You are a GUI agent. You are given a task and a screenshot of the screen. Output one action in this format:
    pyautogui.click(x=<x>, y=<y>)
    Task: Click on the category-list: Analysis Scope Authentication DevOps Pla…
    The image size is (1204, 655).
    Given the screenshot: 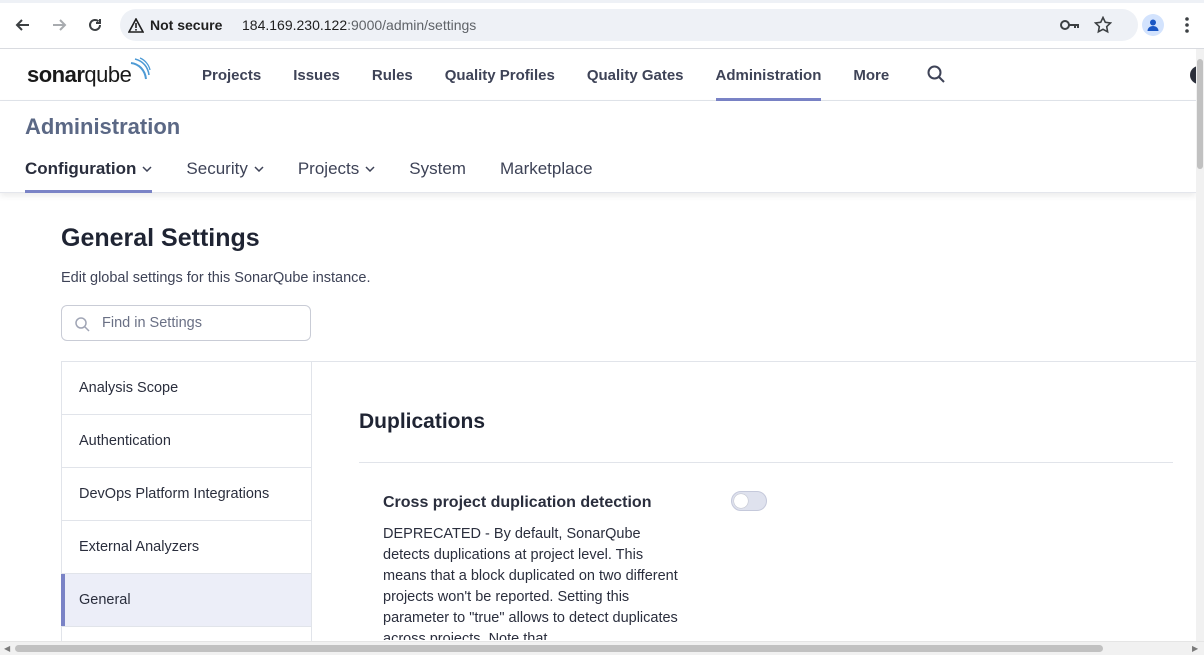 What is the action you would take?
    pyautogui.click(x=186, y=502)
    